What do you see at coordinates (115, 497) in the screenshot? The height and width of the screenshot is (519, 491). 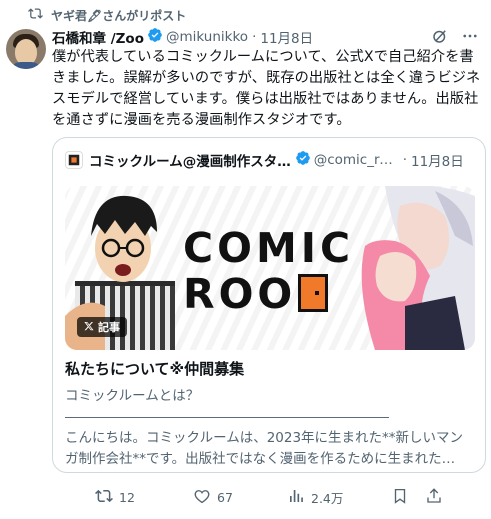 I see `repost-button: 12` at bounding box center [115, 497].